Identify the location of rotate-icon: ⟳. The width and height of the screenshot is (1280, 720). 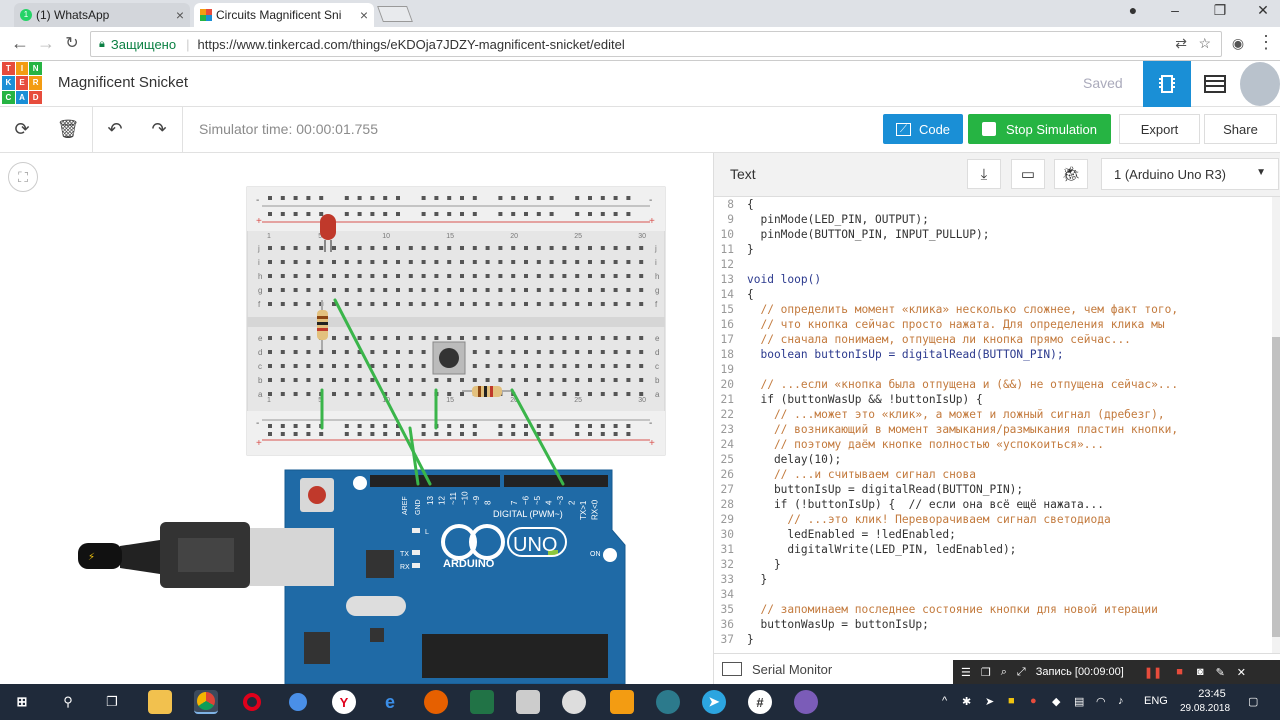
(22, 129).